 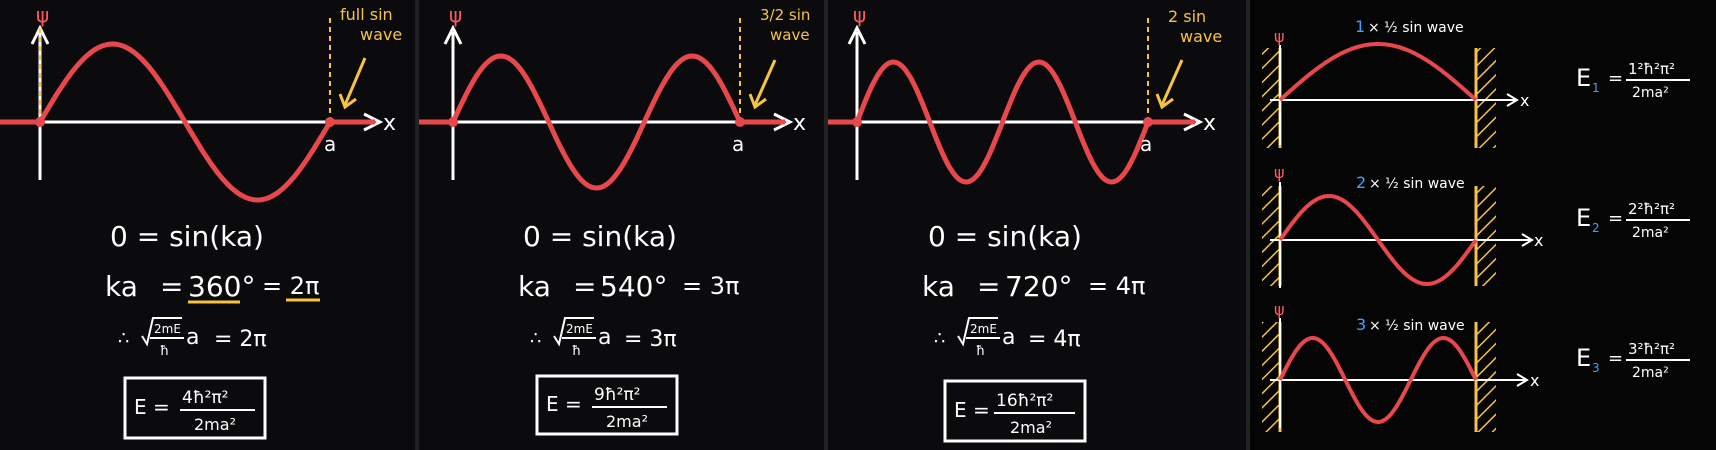 What do you see at coordinates (1651, 349) in the screenshot?
I see `energy-numerator: 3²ħ²π²` at bounding box center [1651, 349].